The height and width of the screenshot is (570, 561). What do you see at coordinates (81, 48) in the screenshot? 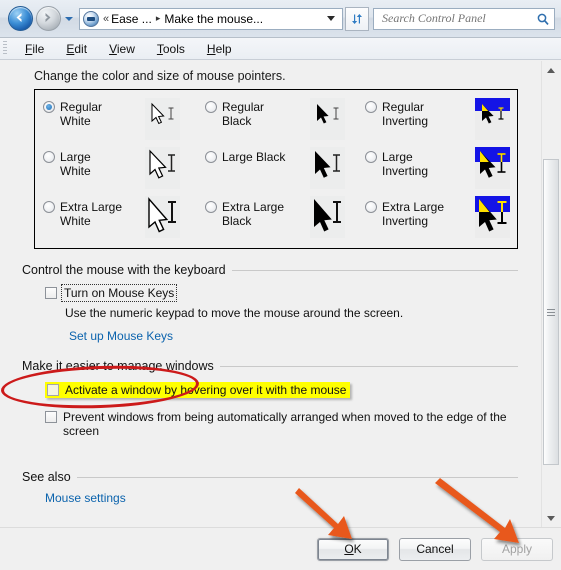
I see `menu-item-edit-label: dit` at bounding box center [81, 48].